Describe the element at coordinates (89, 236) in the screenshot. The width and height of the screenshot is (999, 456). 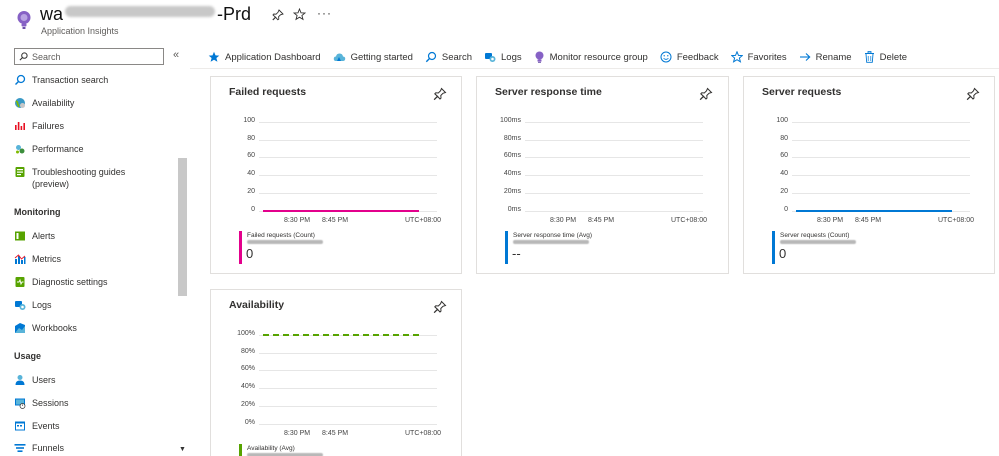
I see `menu-item-alerts: Alerts` at that location.